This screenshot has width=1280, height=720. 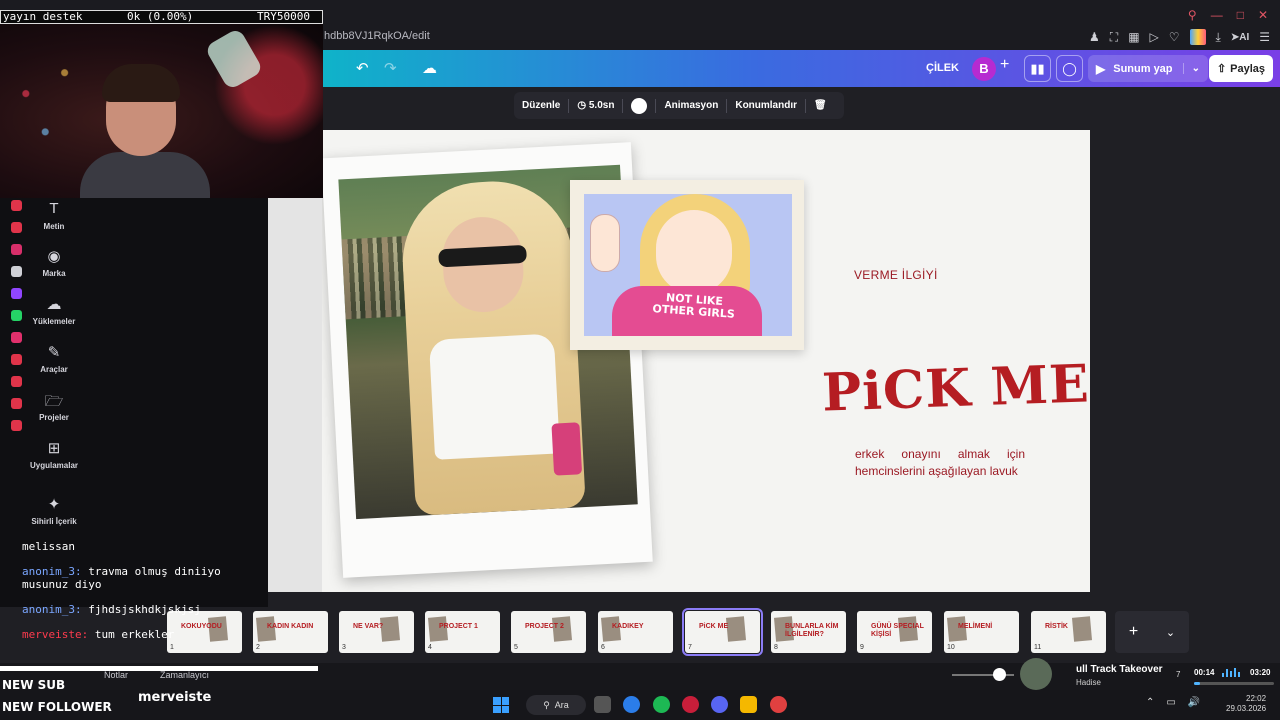 I want to click on spotify-icon, so click(x=661, y=704).